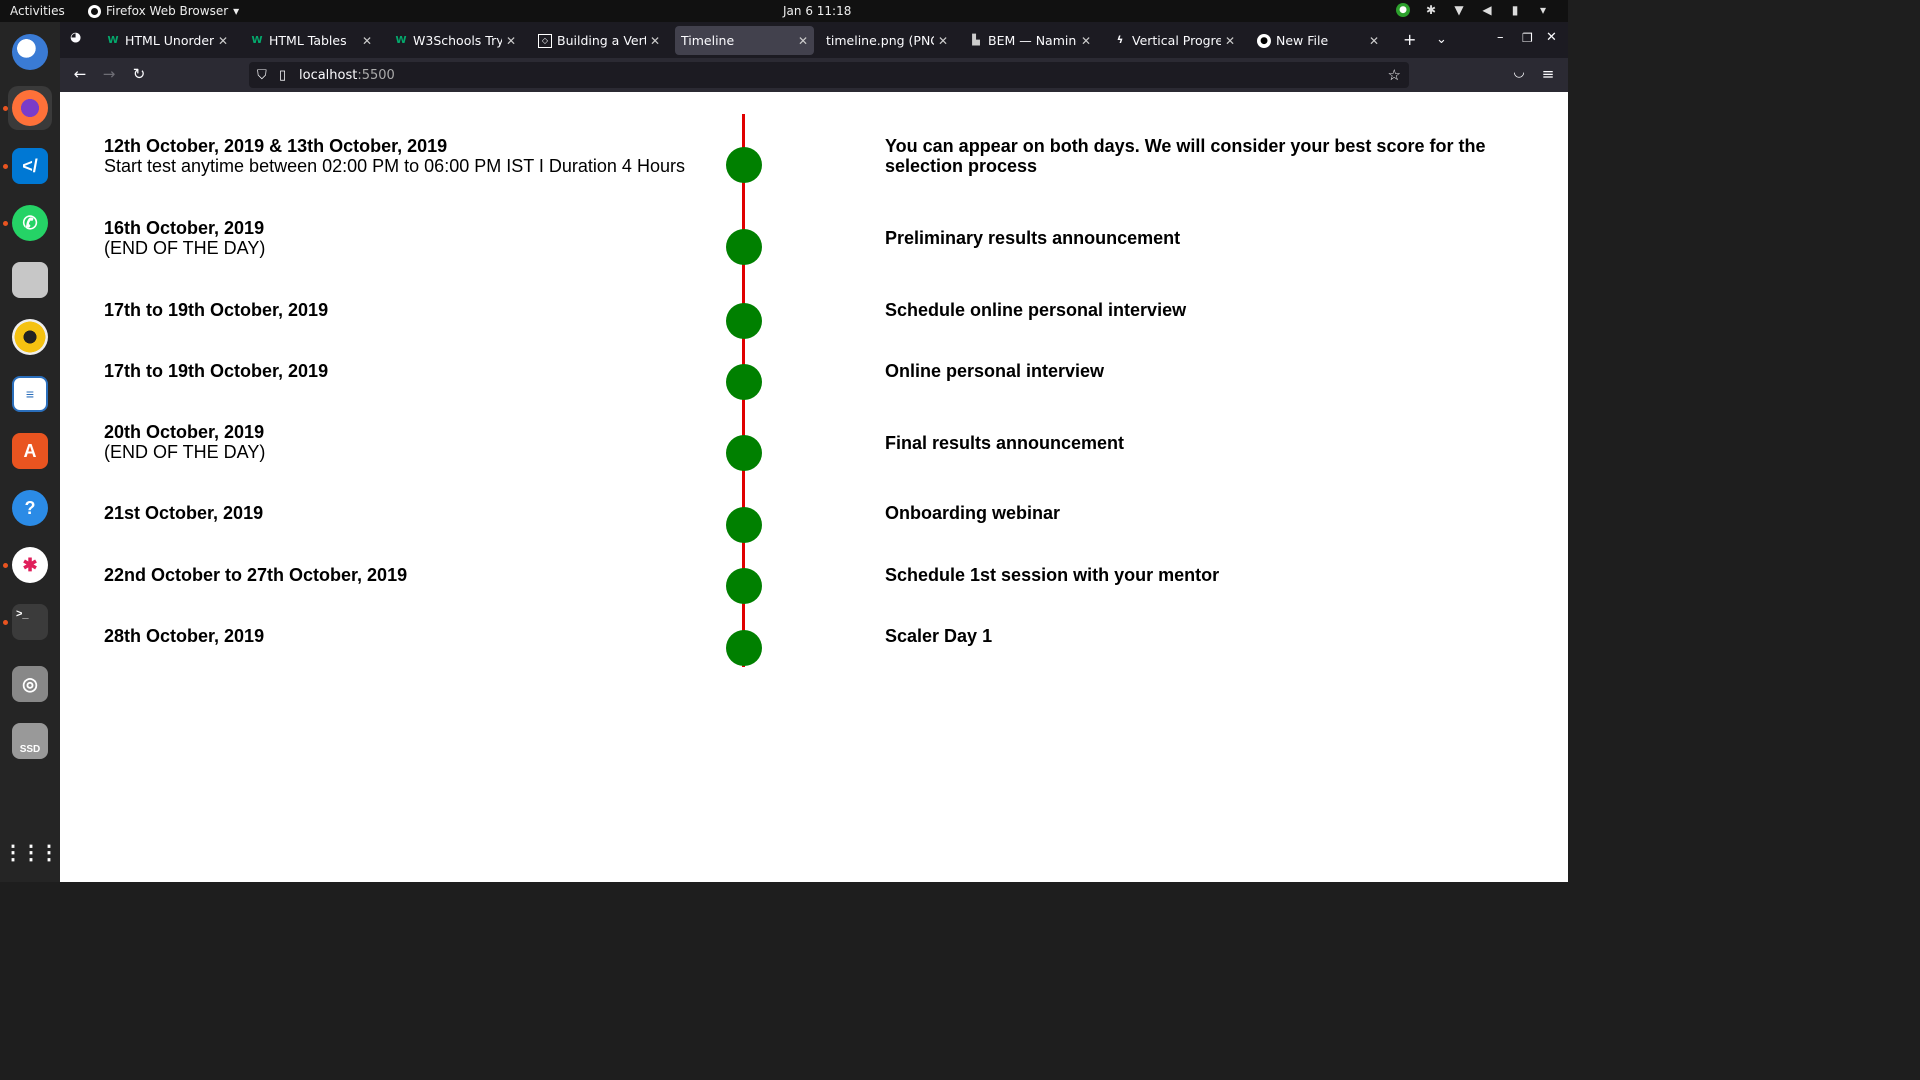 This screenshot has width=1920, height=1080. I want to click on caret-down-icon: ▾, so click(236, 11).